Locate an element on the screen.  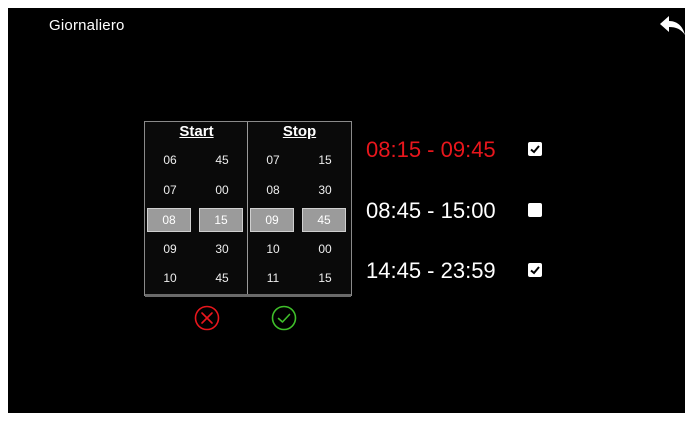
start-hour-selected: 08 is located at coordinates (169, 220).